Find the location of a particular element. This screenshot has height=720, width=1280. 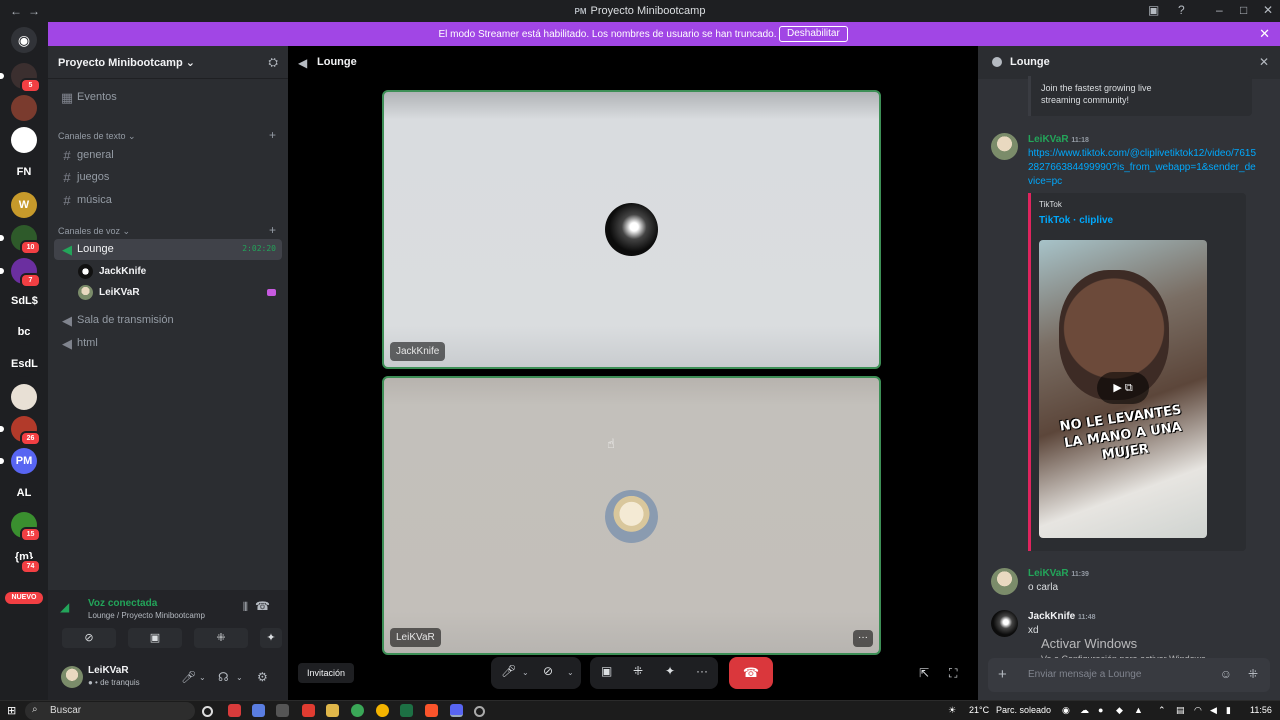

embed-title: TikTok · cliplive is located at coordinates (1076, 220).